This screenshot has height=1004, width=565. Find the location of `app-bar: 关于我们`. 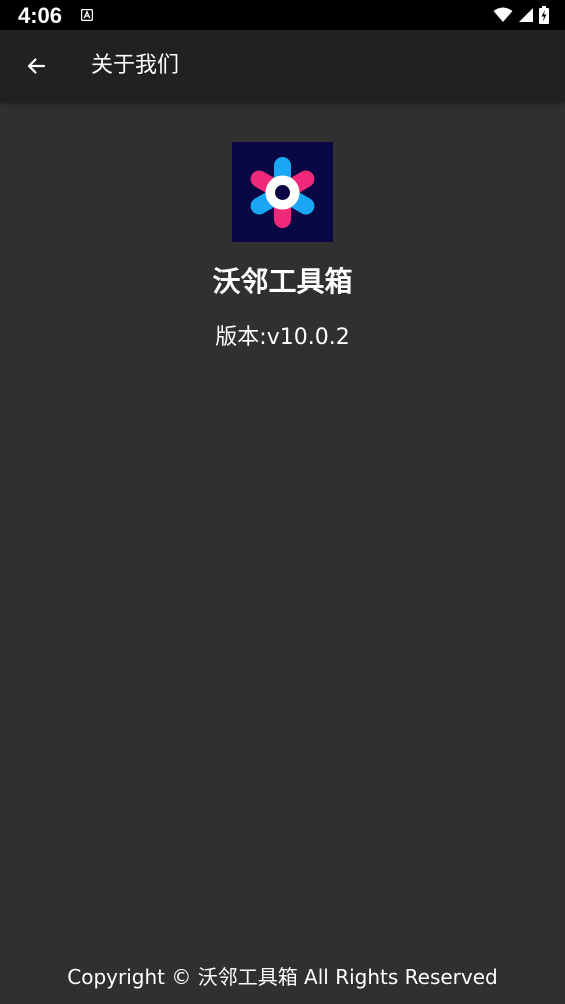

app-bar: 关于我们 is located at coordinates (282, 66).